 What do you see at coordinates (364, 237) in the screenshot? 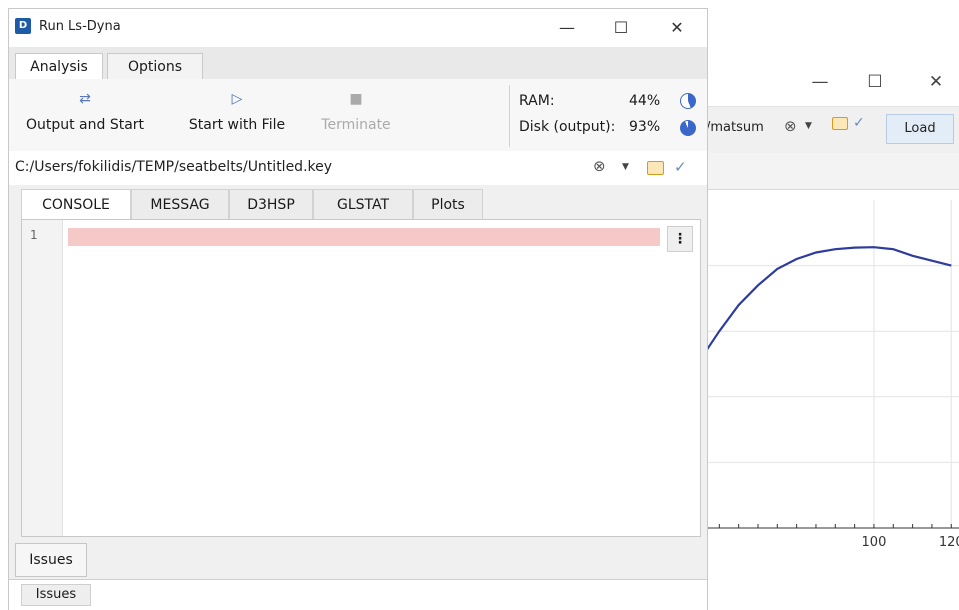
I see `current-line-highlight` at bounding box center [364, 237].